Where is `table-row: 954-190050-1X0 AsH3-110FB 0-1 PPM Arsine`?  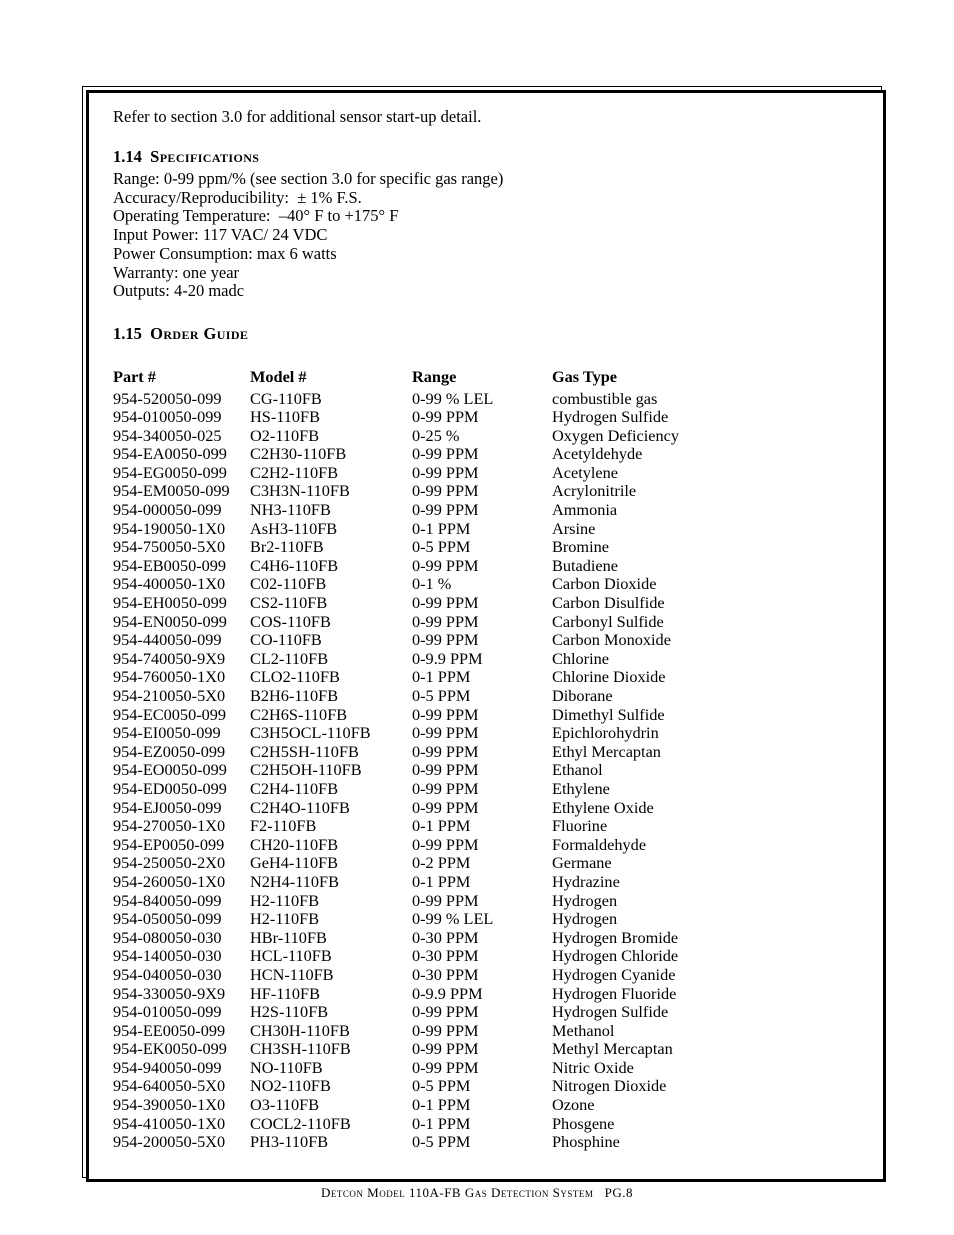 table-row: 954-190050-1X0 AsH3-110FB 0-1 PPM Arsine is located at coordinates (423, 528).